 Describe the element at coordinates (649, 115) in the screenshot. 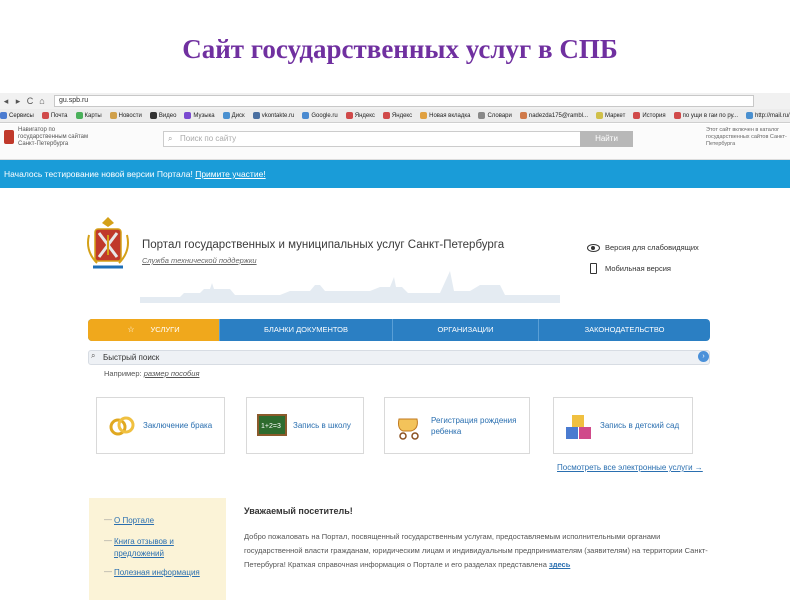

I see `bookmark-item: История` at that location.